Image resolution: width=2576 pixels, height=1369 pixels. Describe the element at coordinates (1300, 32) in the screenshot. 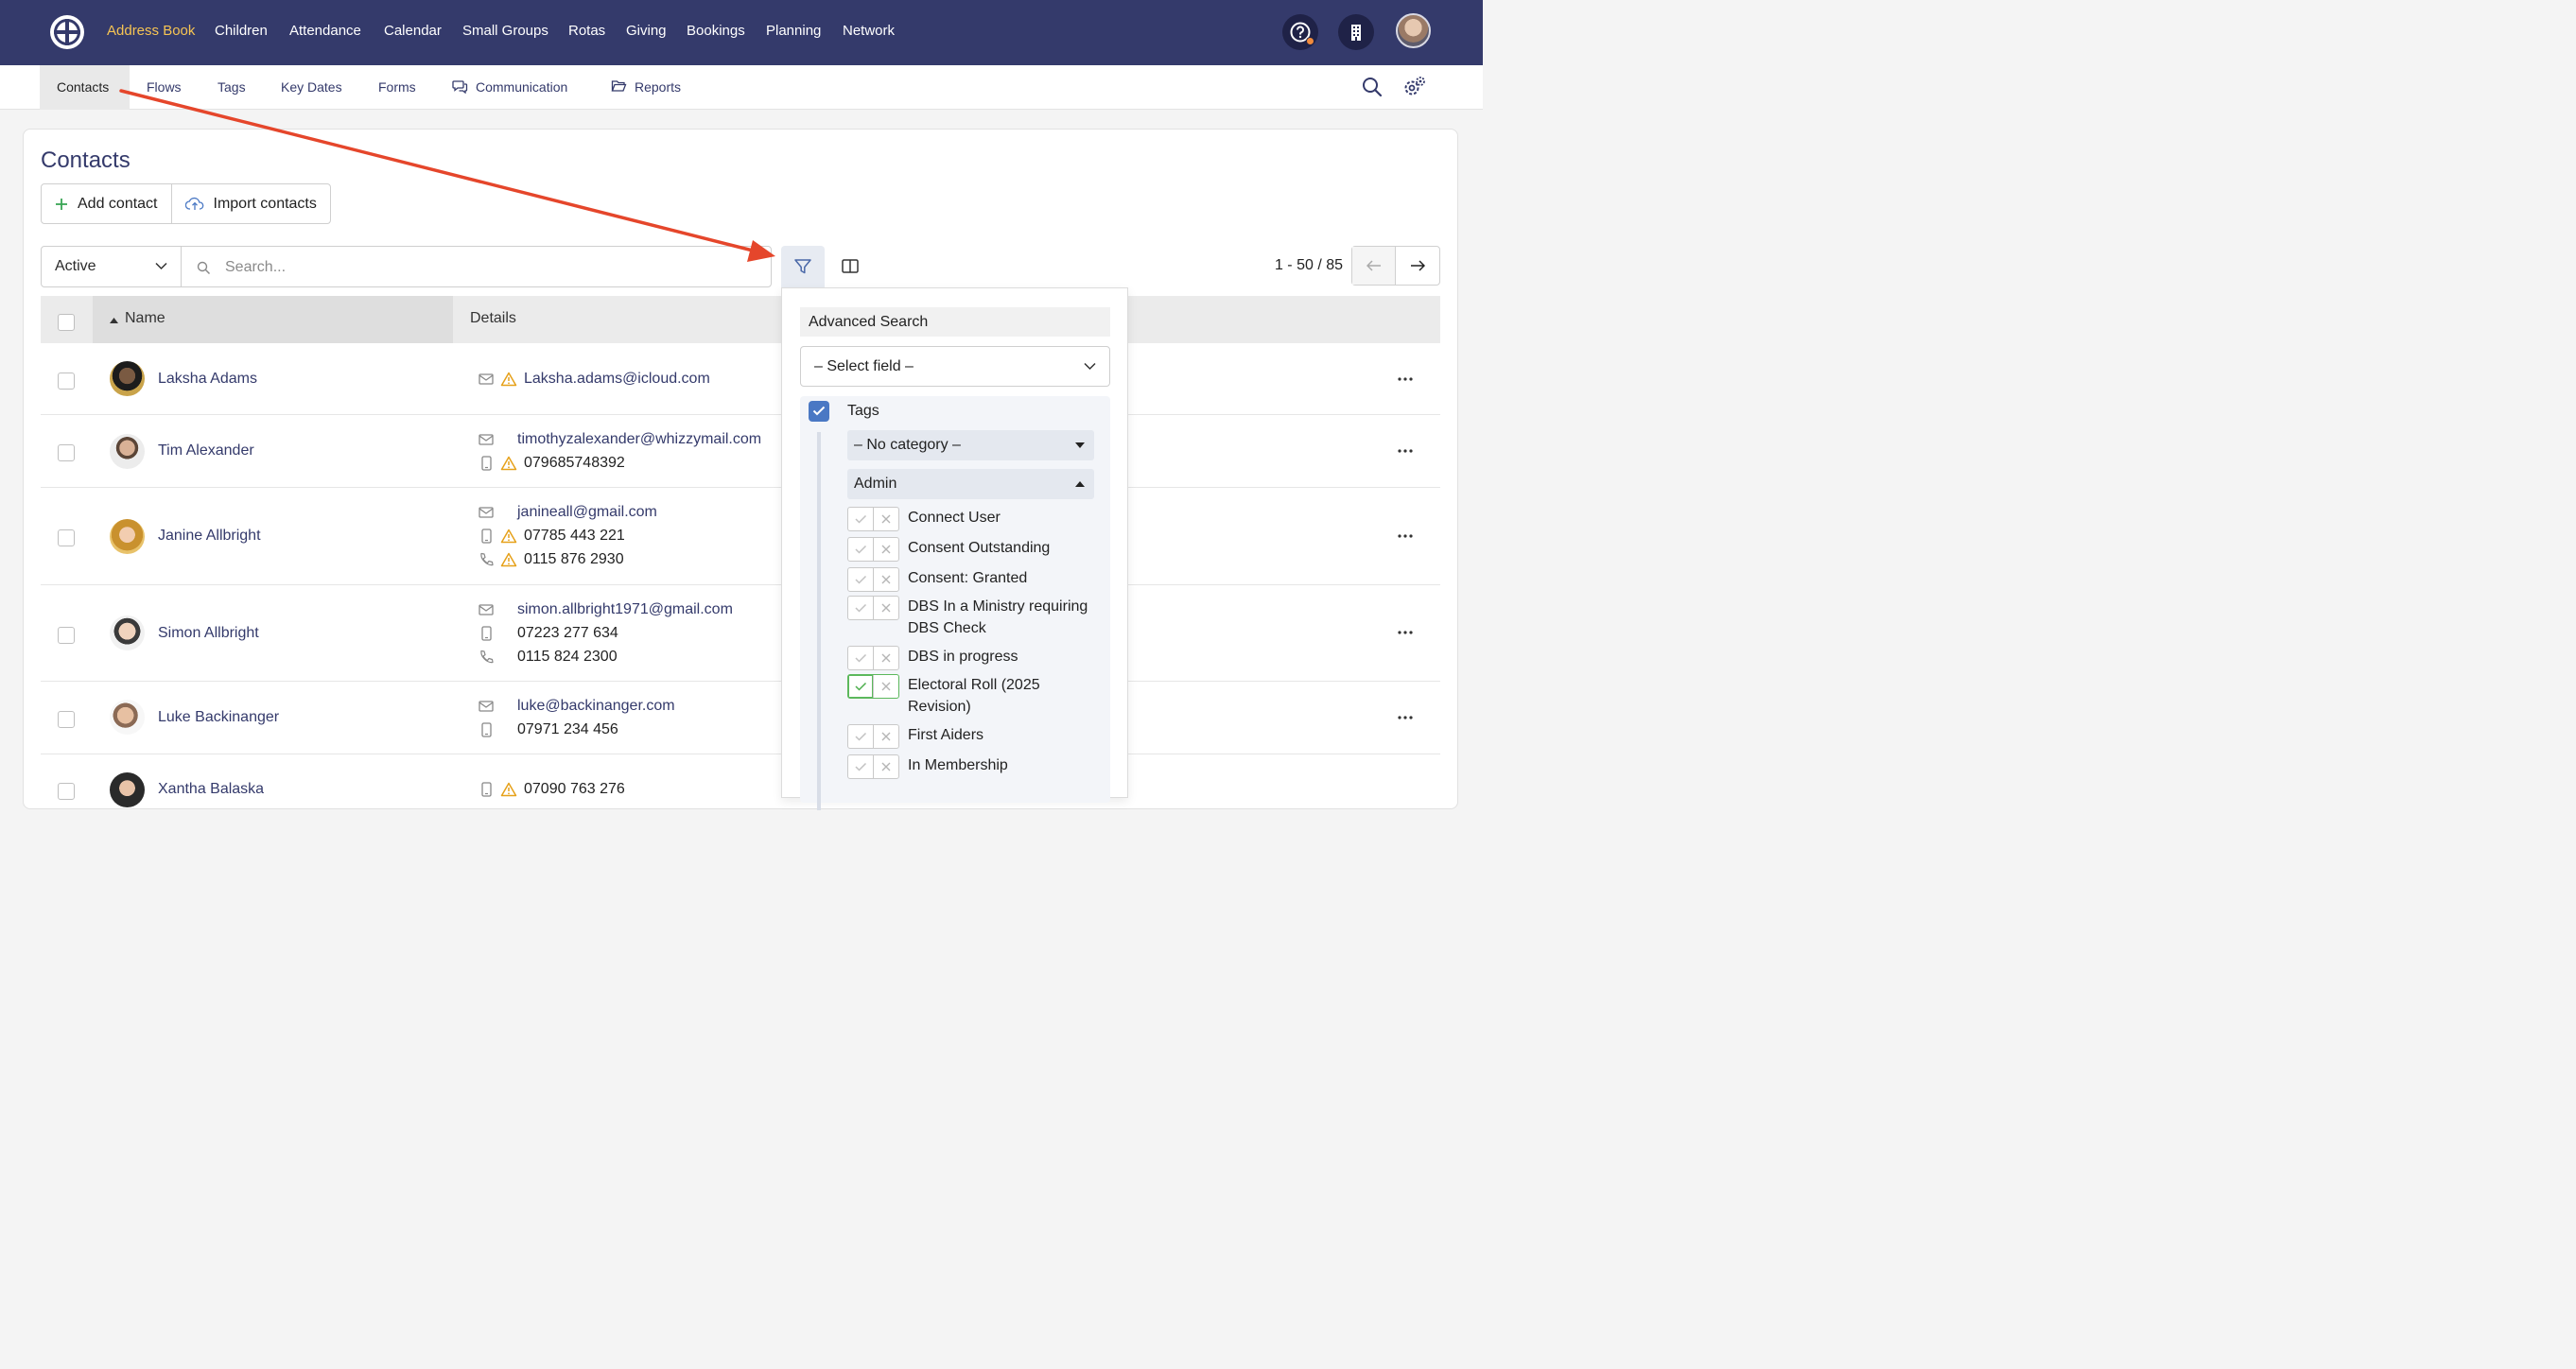

I see `help-button` at that location.